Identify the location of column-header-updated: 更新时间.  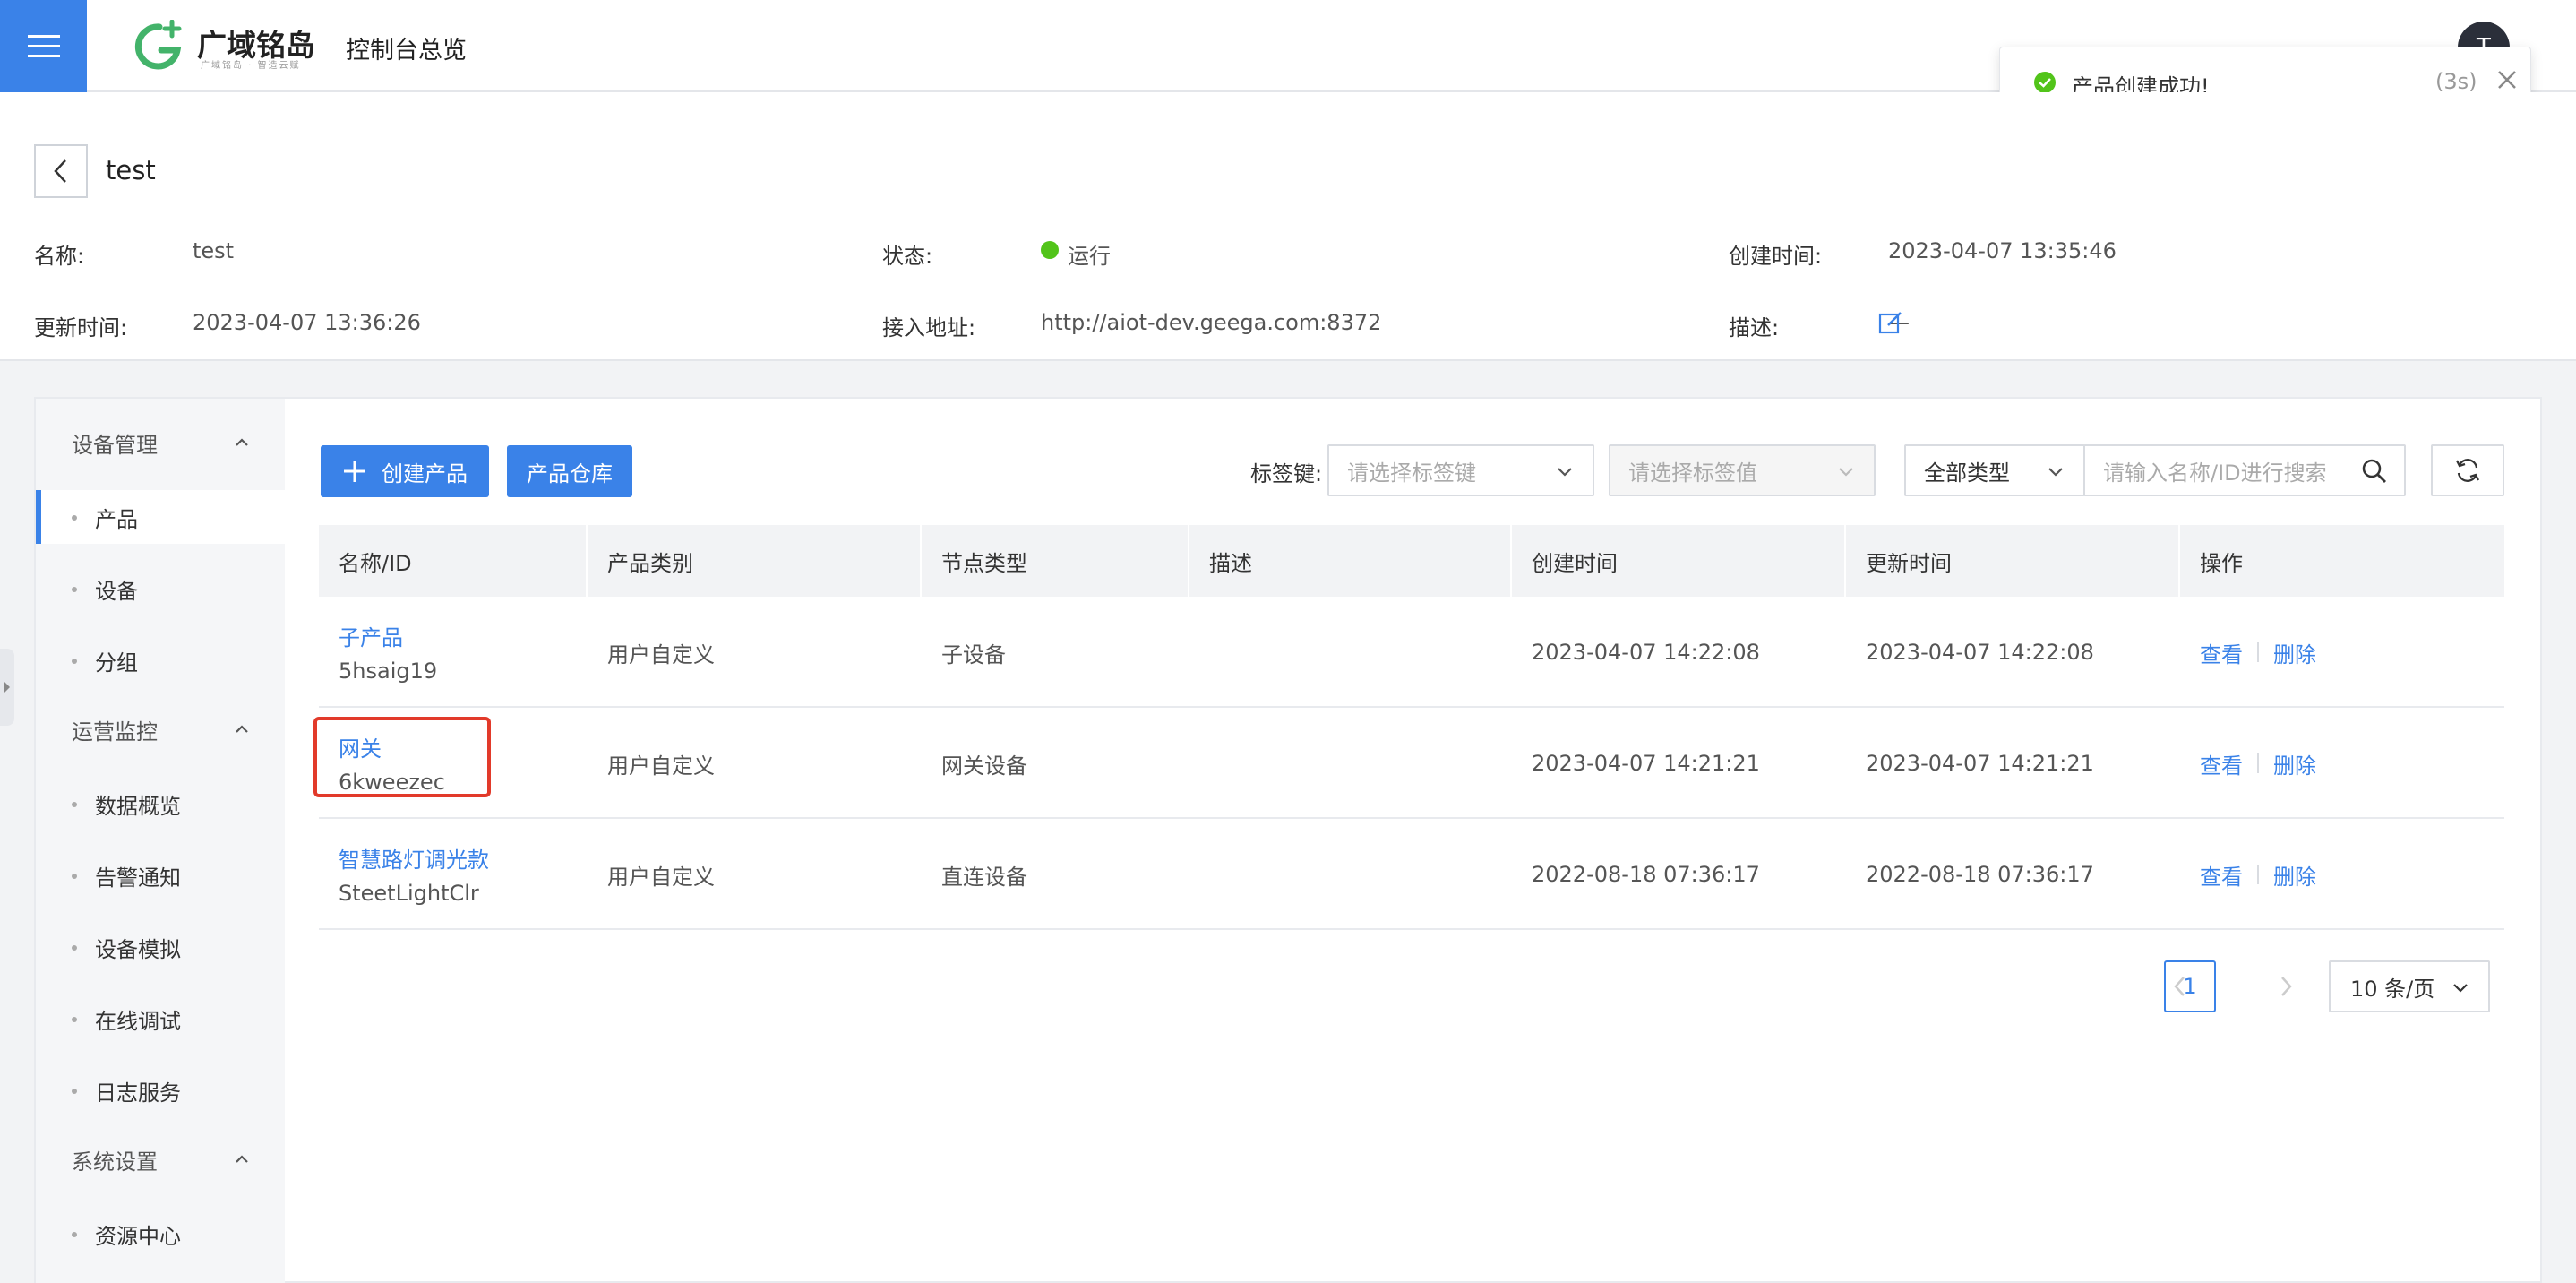
(2013, 561).